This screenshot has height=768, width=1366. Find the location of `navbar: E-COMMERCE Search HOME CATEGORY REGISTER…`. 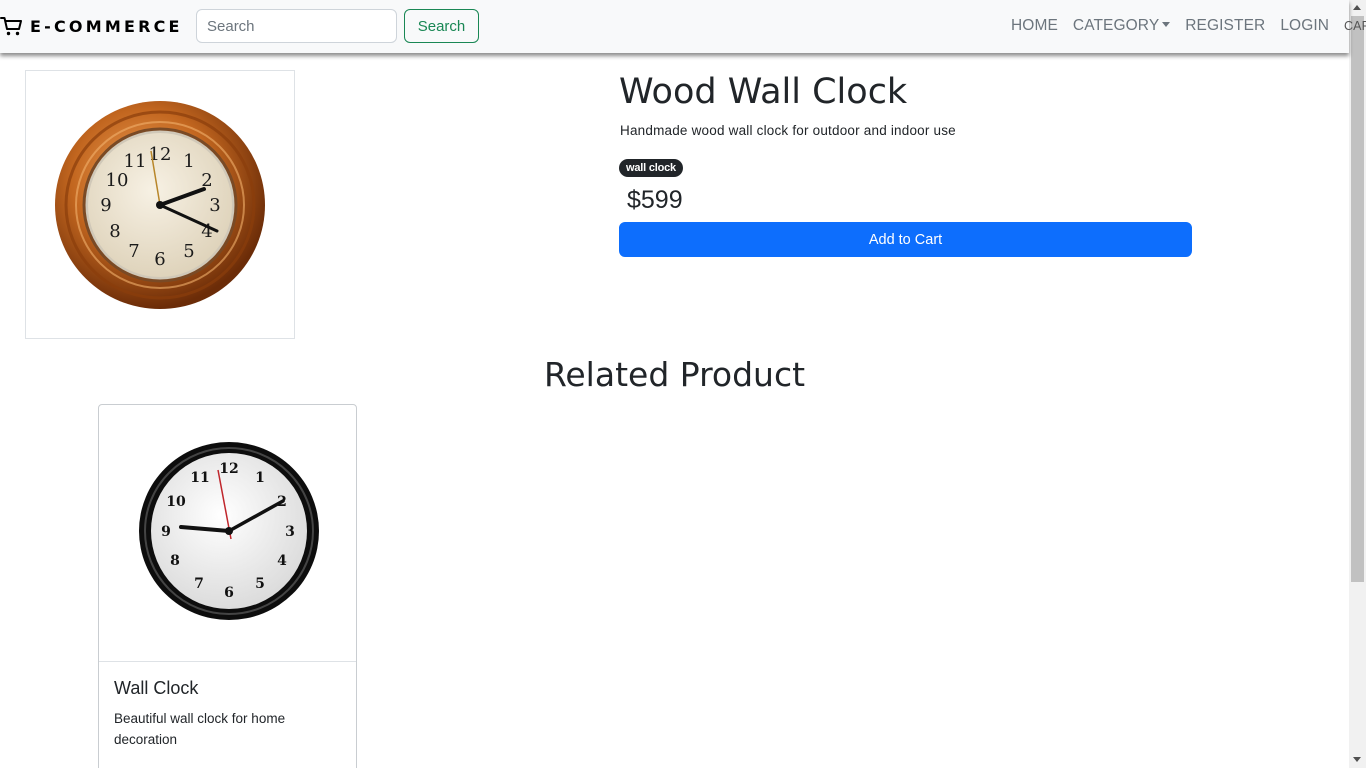

navbar: E-COMMERCE Search HOME CATEGORY REGISTER… is located at coordinates (683, 26).